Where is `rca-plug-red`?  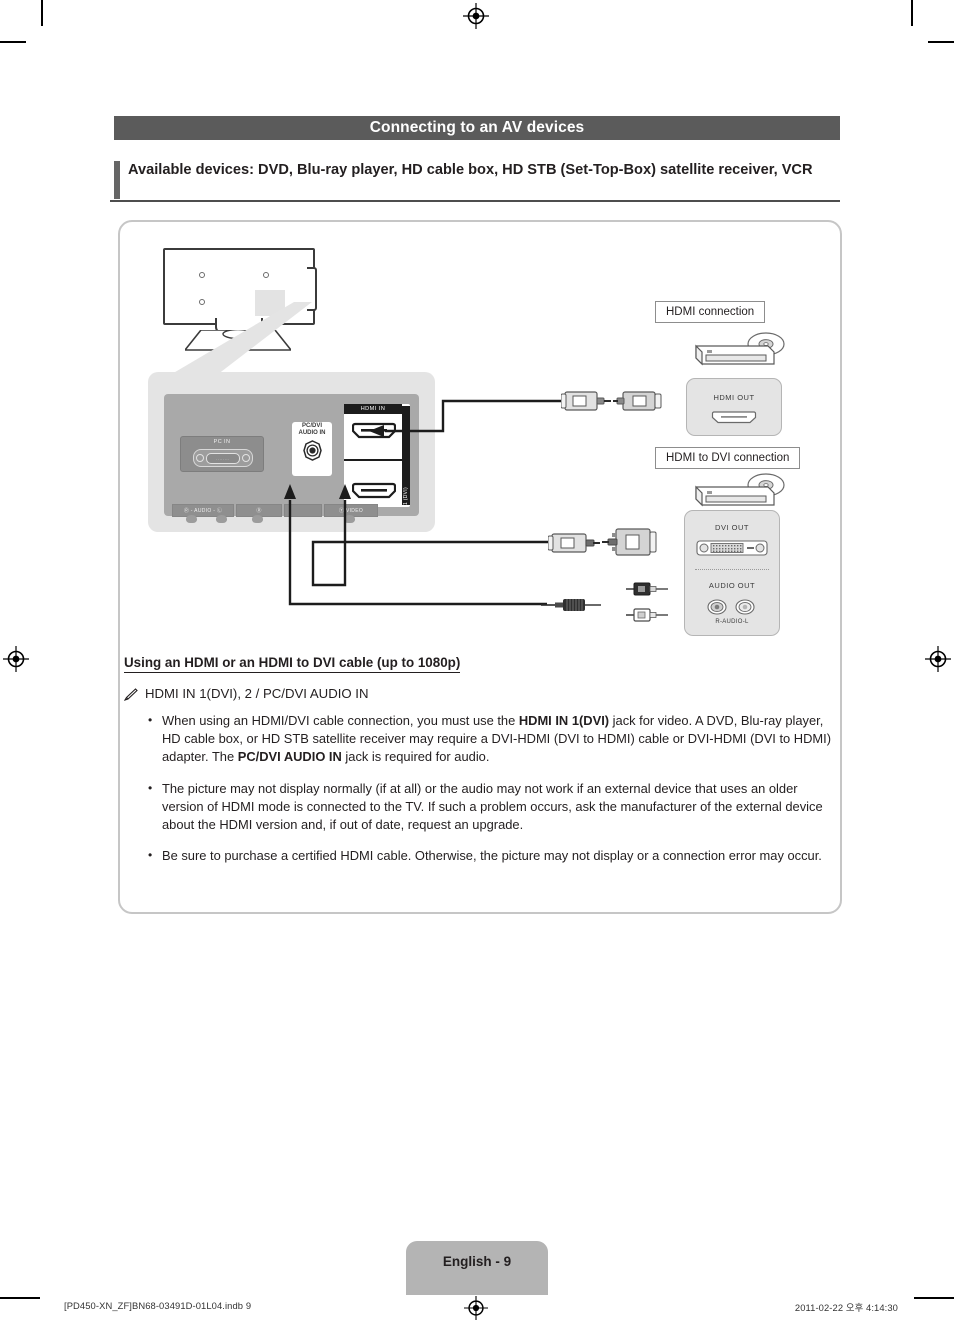 rca-plug-red is located at coordinates (648, 589).